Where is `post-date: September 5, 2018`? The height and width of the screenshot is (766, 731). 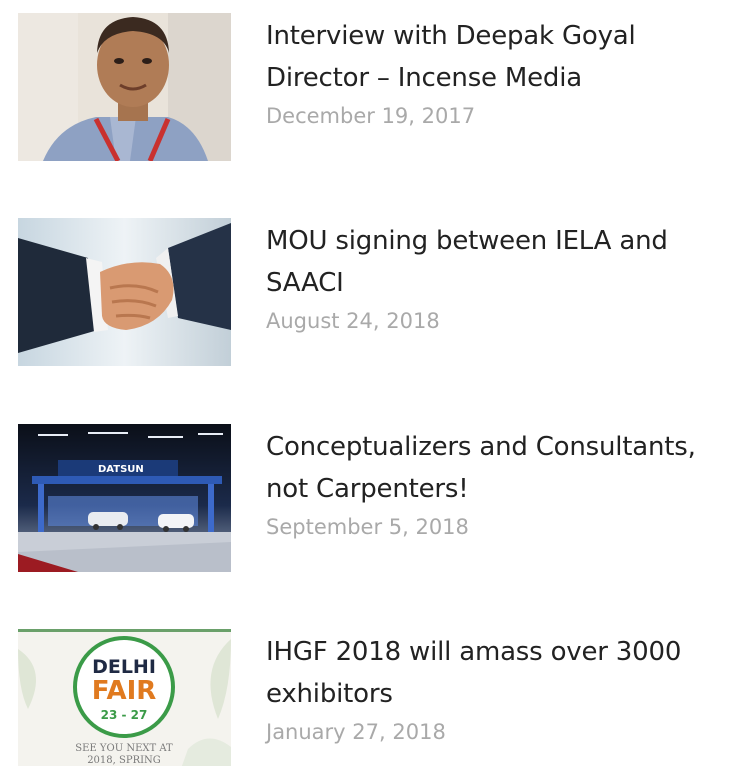
post-date: September 5, 2018 is located at coordinates (367, 527).